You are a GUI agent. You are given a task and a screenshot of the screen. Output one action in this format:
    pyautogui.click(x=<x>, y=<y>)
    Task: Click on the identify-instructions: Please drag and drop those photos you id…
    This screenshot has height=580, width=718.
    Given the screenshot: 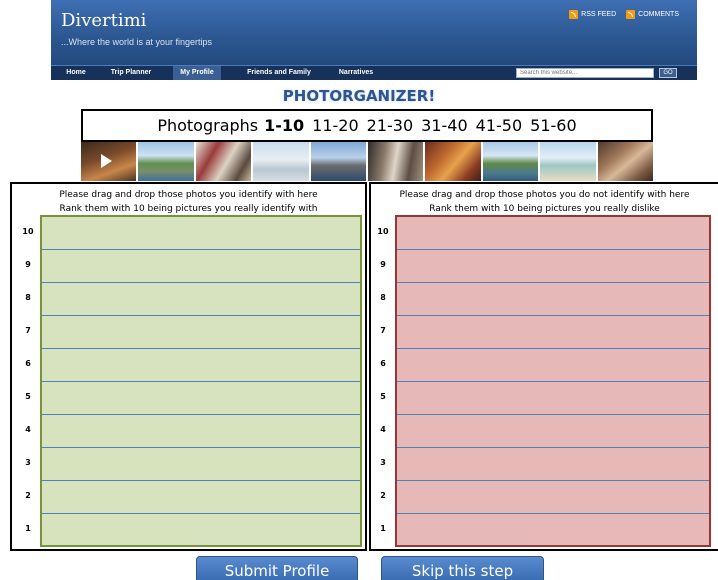 What is the action you would take?
    pyautogui.click(x=188, y=202)
    